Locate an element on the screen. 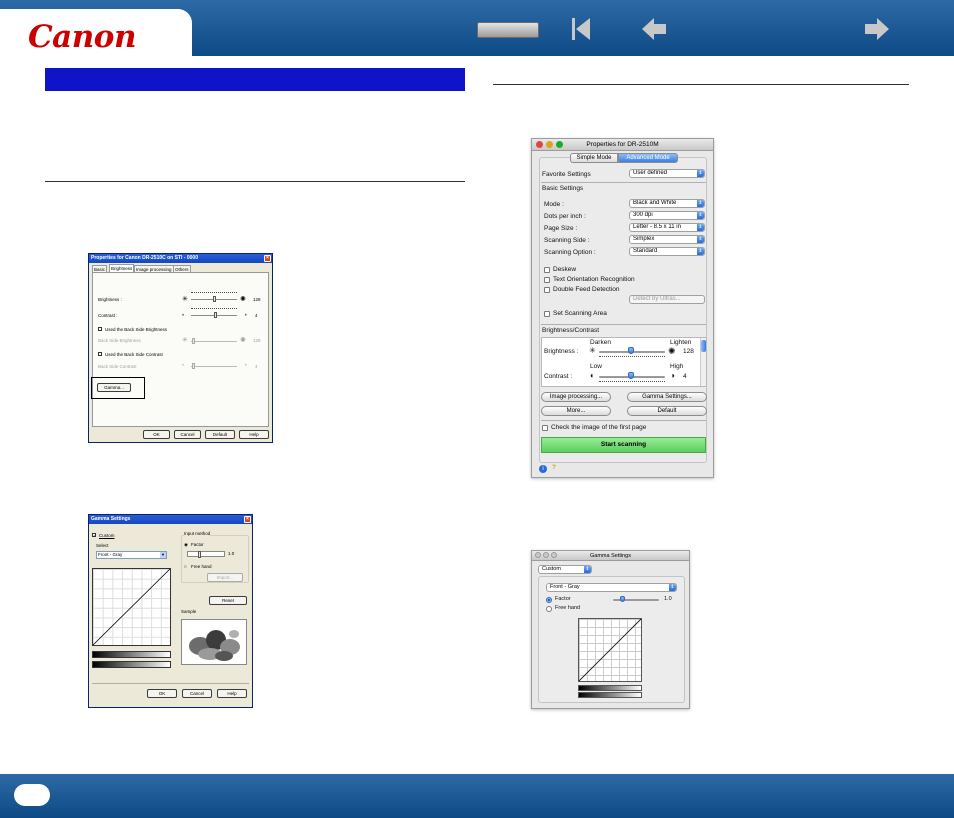  simple-mode-tab: Simple Mode is located at coordinates (594, 158).